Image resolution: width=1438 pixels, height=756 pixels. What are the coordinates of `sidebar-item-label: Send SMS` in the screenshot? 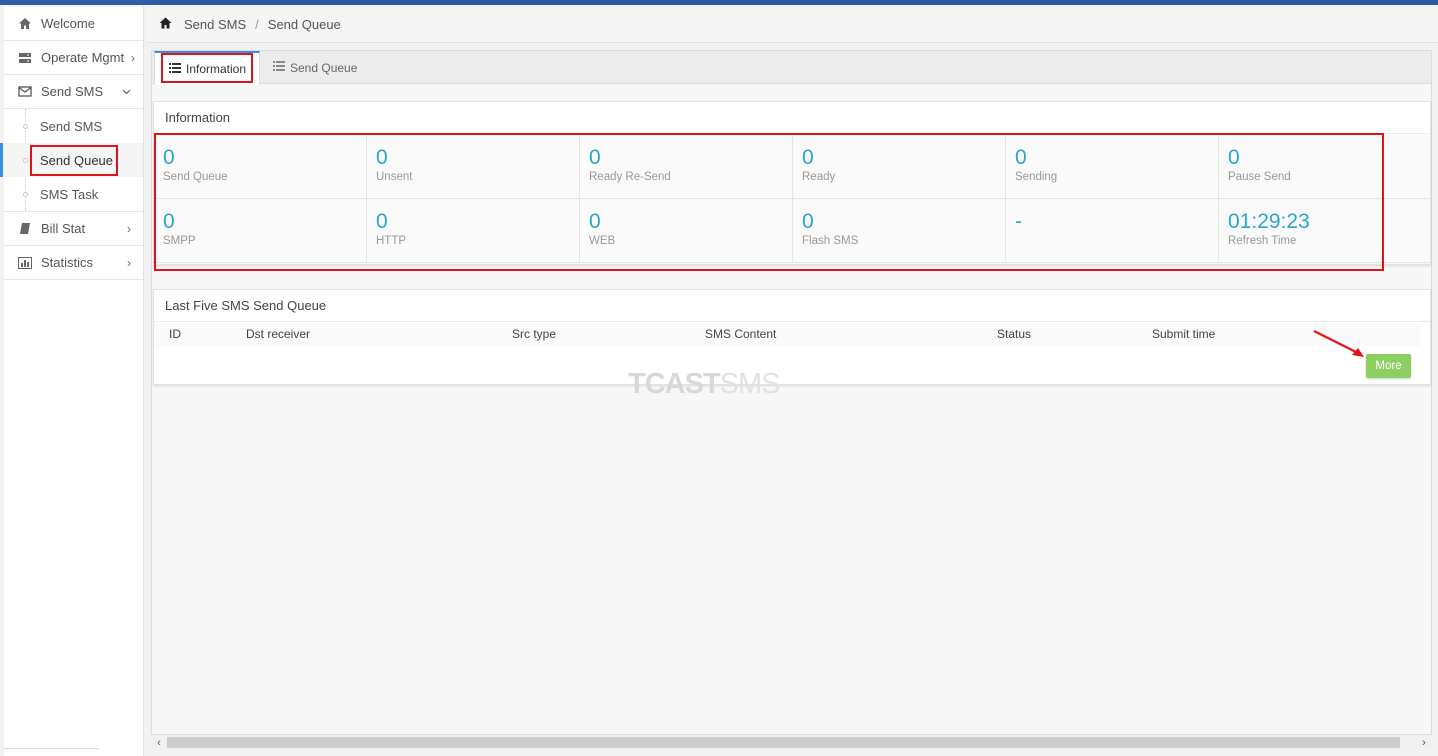 It's located at (72, 91).